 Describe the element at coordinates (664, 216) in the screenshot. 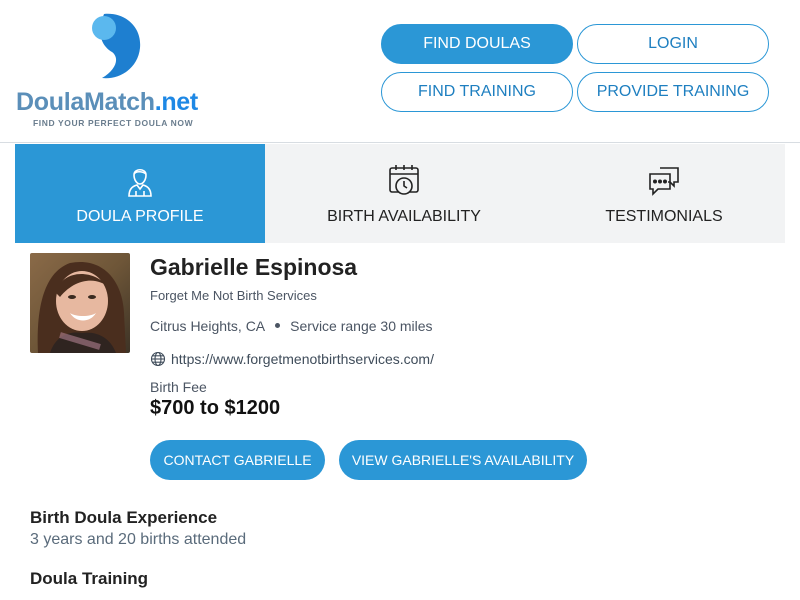

I see `tab-label: TESTIMONIALS` at that location.